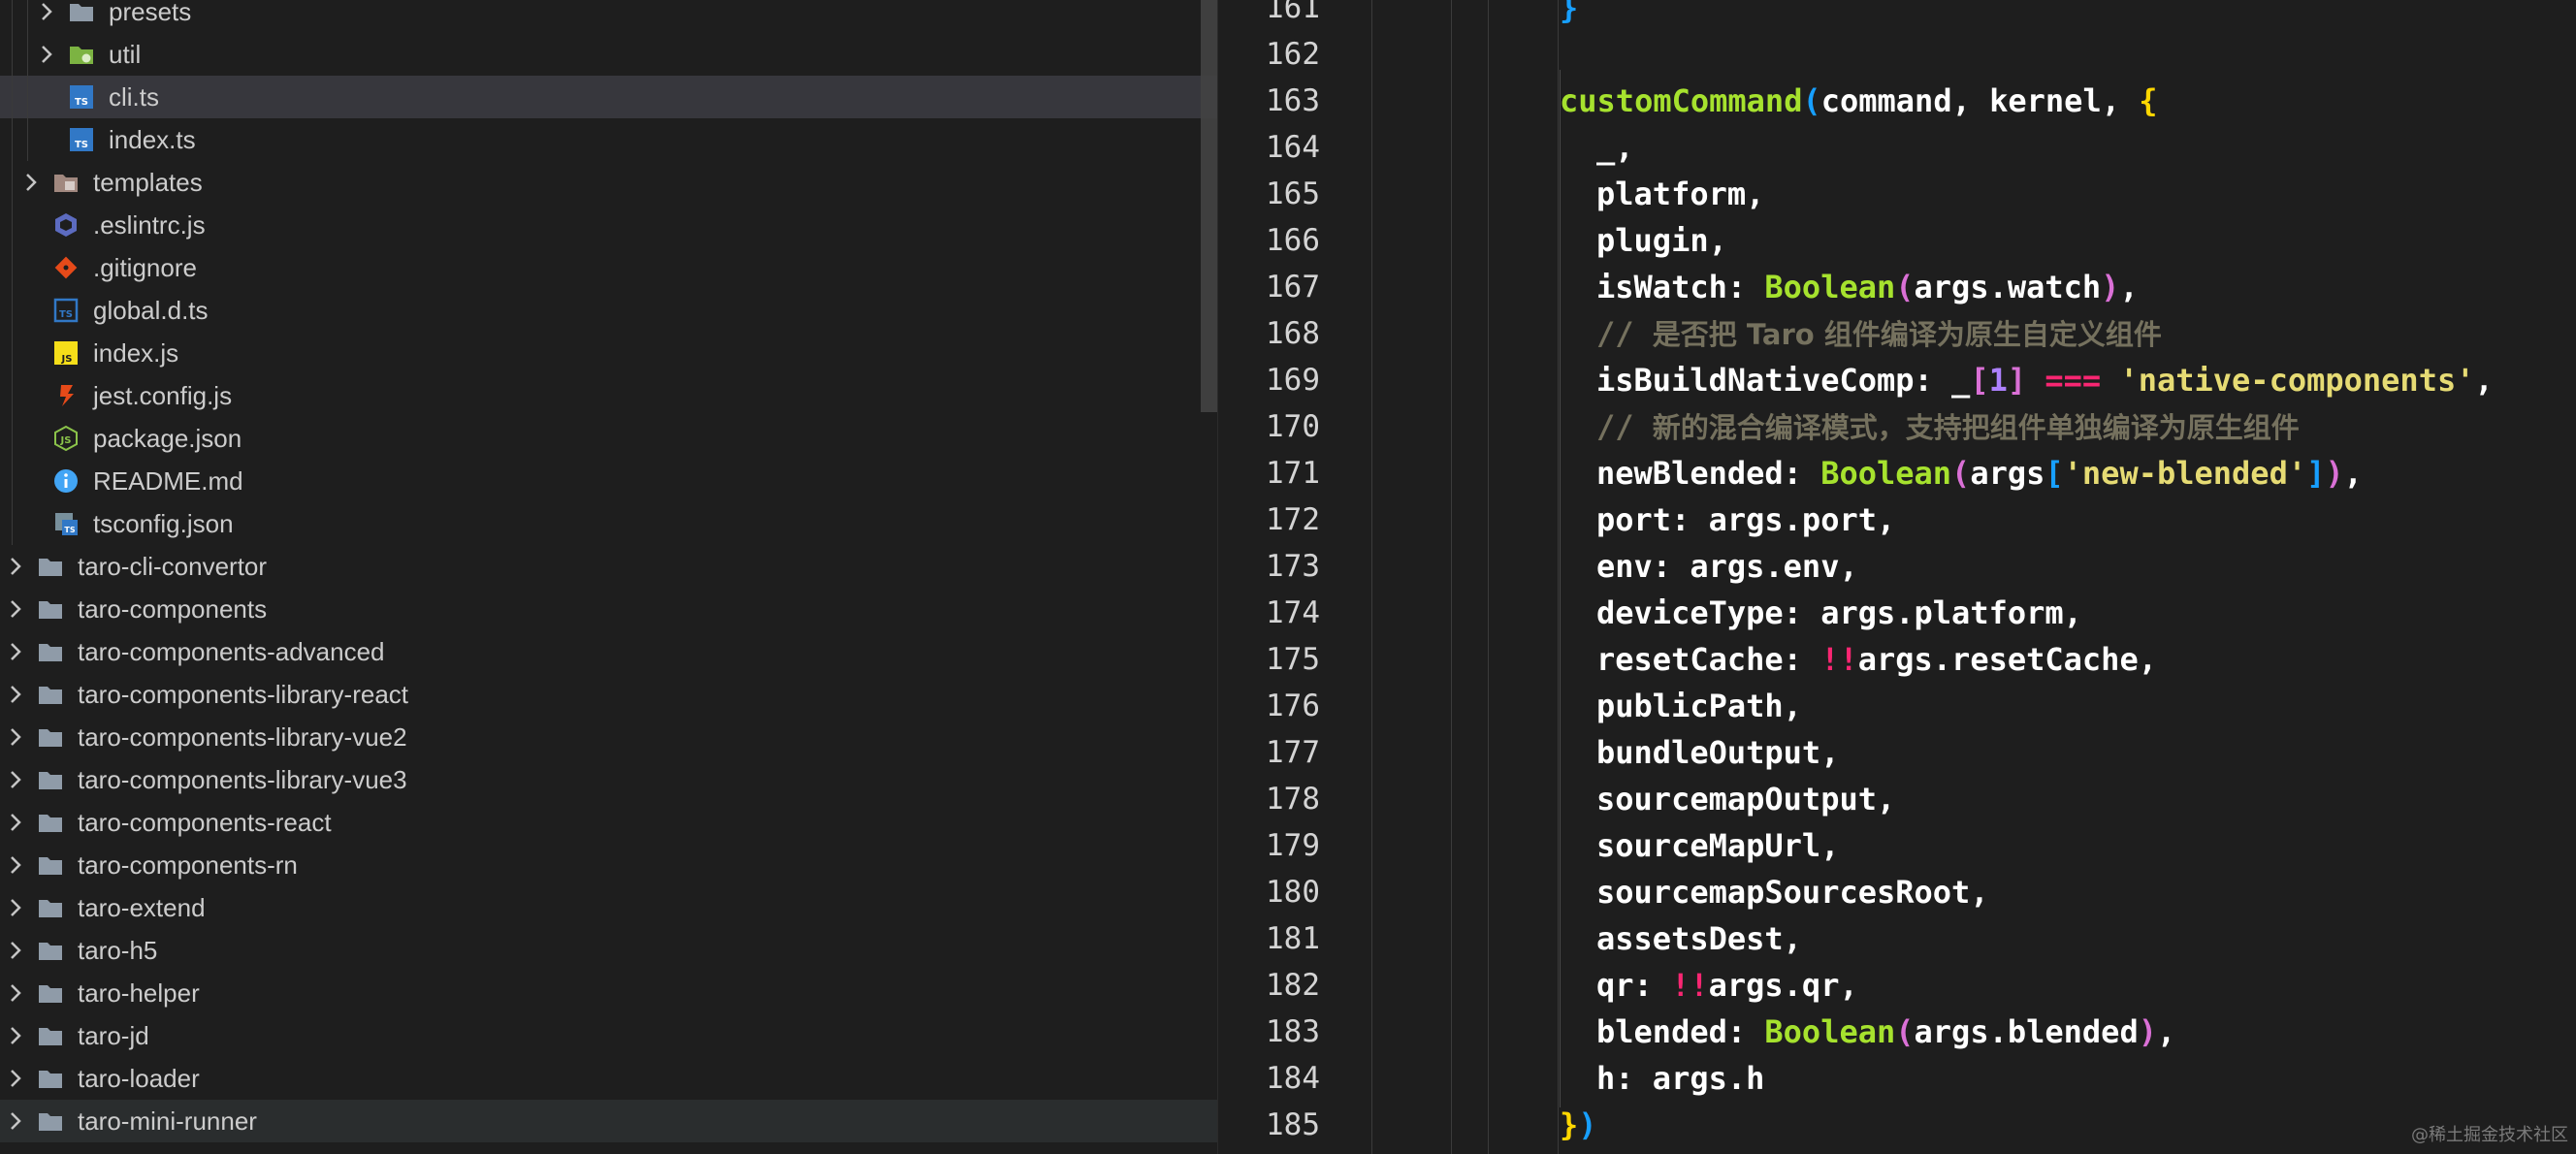 This screenshot has height=1154, width=2576. Describe the element at coordinates (1905, 1031) in the screenshot. I see `paren: (` at that location.